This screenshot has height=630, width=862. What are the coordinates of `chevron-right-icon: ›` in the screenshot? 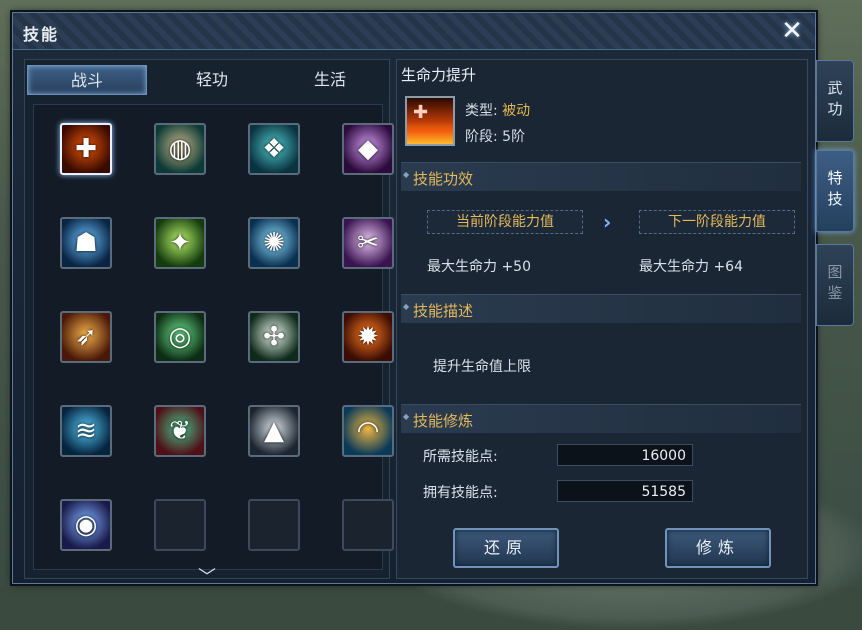 It's located at (607, 222).